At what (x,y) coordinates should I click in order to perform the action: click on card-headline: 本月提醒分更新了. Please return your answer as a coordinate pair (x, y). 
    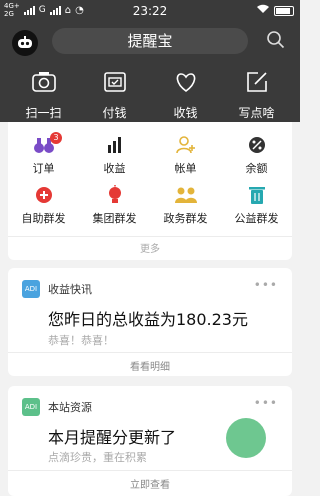
    Looking at the image, I should click on (112, 437).